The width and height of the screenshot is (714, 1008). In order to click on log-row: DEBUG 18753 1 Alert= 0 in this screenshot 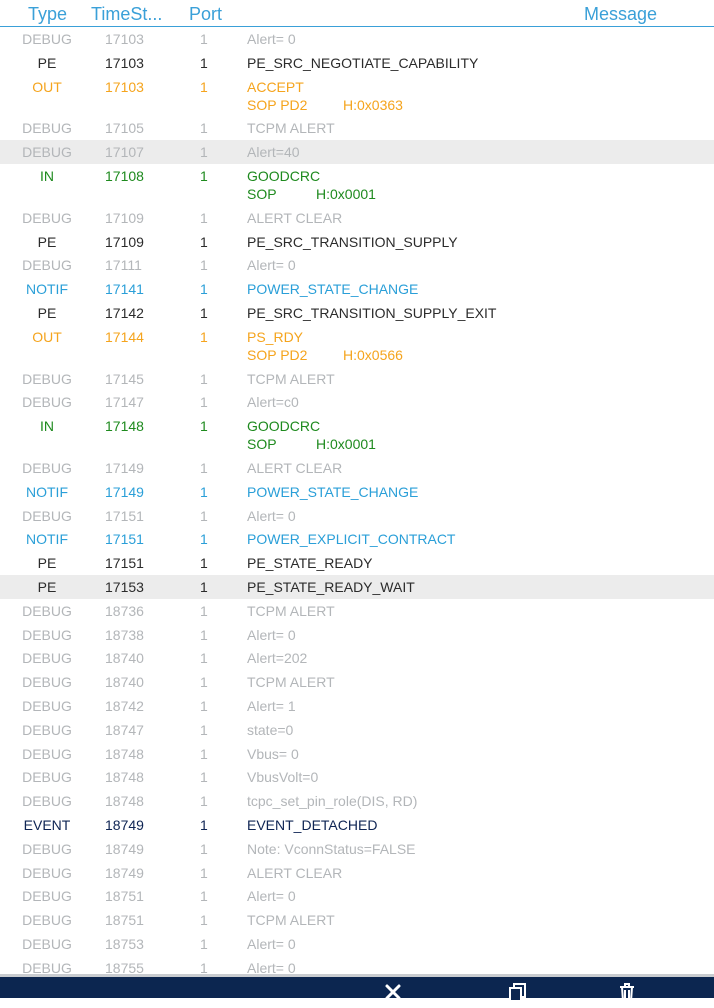, I will do `click(357, 944)`.